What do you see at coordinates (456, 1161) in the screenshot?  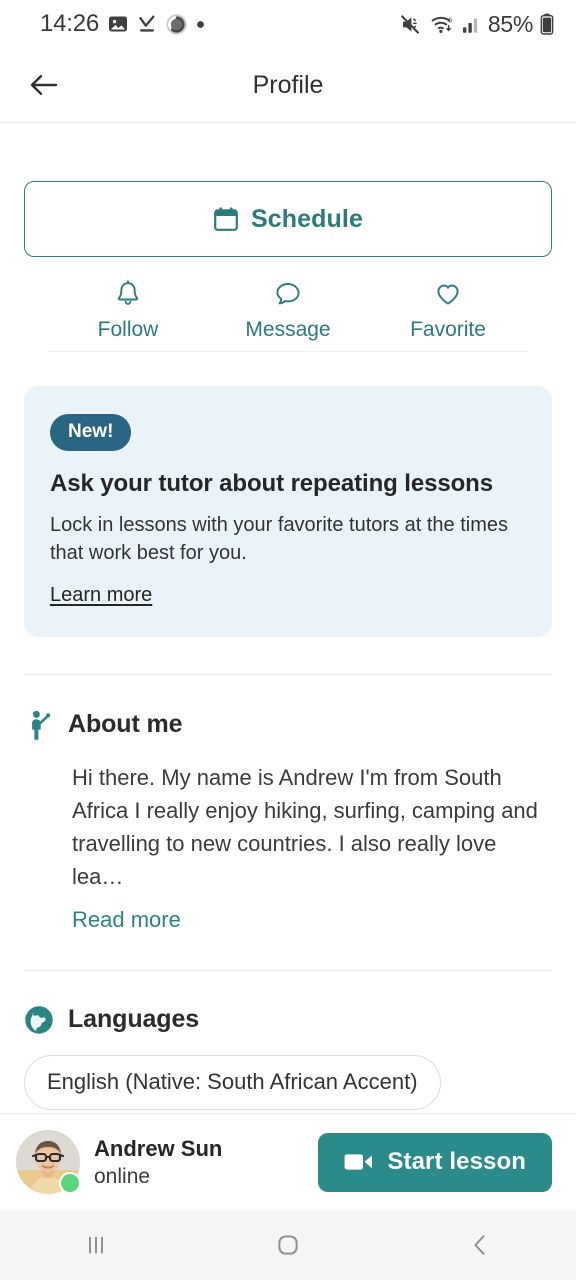 I see `start-lesson-label: Start lesson` at bounding box center [456, 1161].